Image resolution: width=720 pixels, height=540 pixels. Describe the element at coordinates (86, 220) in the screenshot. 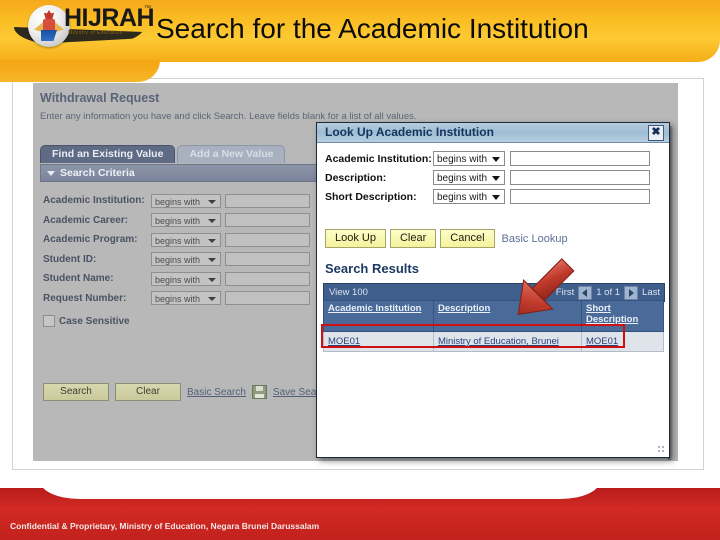

I see `label-academic-career: Academic Career:` at that location.